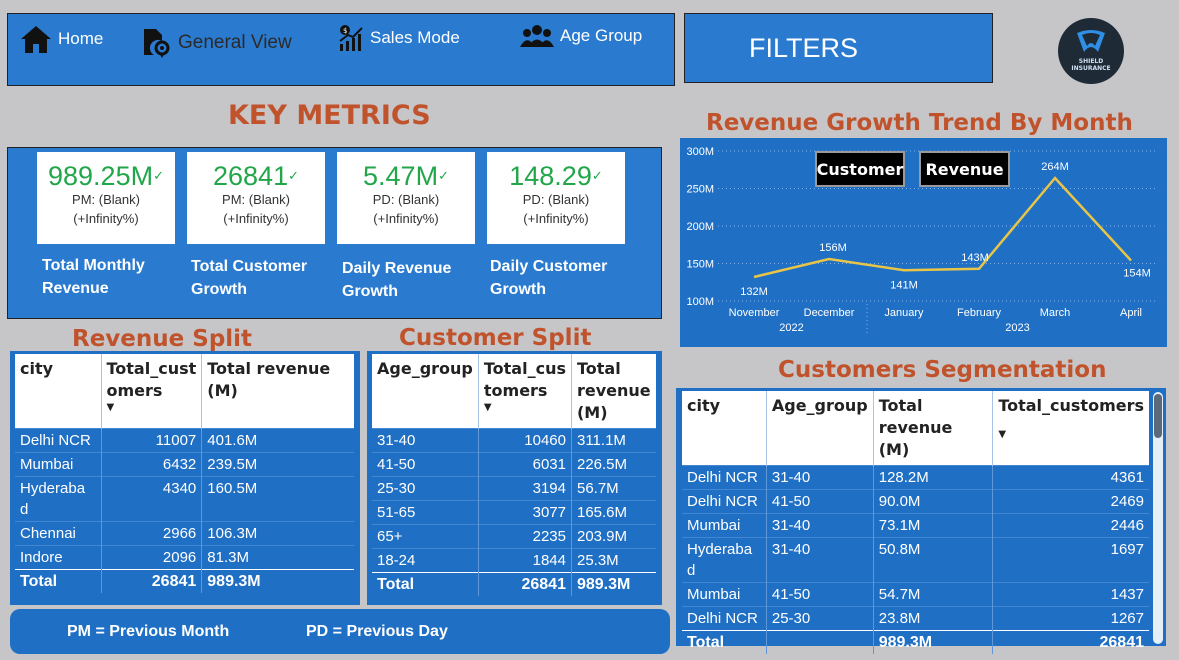  I want to click on table-row: 18-24 1844 25.3M, so click(514, 560).